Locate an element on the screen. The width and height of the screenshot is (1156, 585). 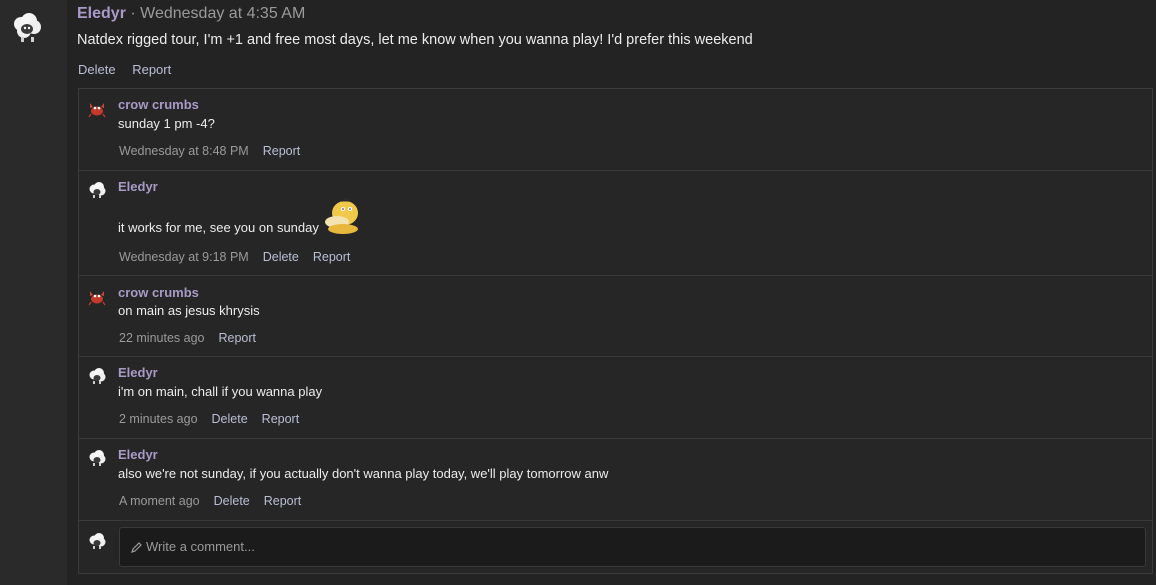
comment-meta: Wednesday at 8:48 PM Report is located at coordinates (209, 151).